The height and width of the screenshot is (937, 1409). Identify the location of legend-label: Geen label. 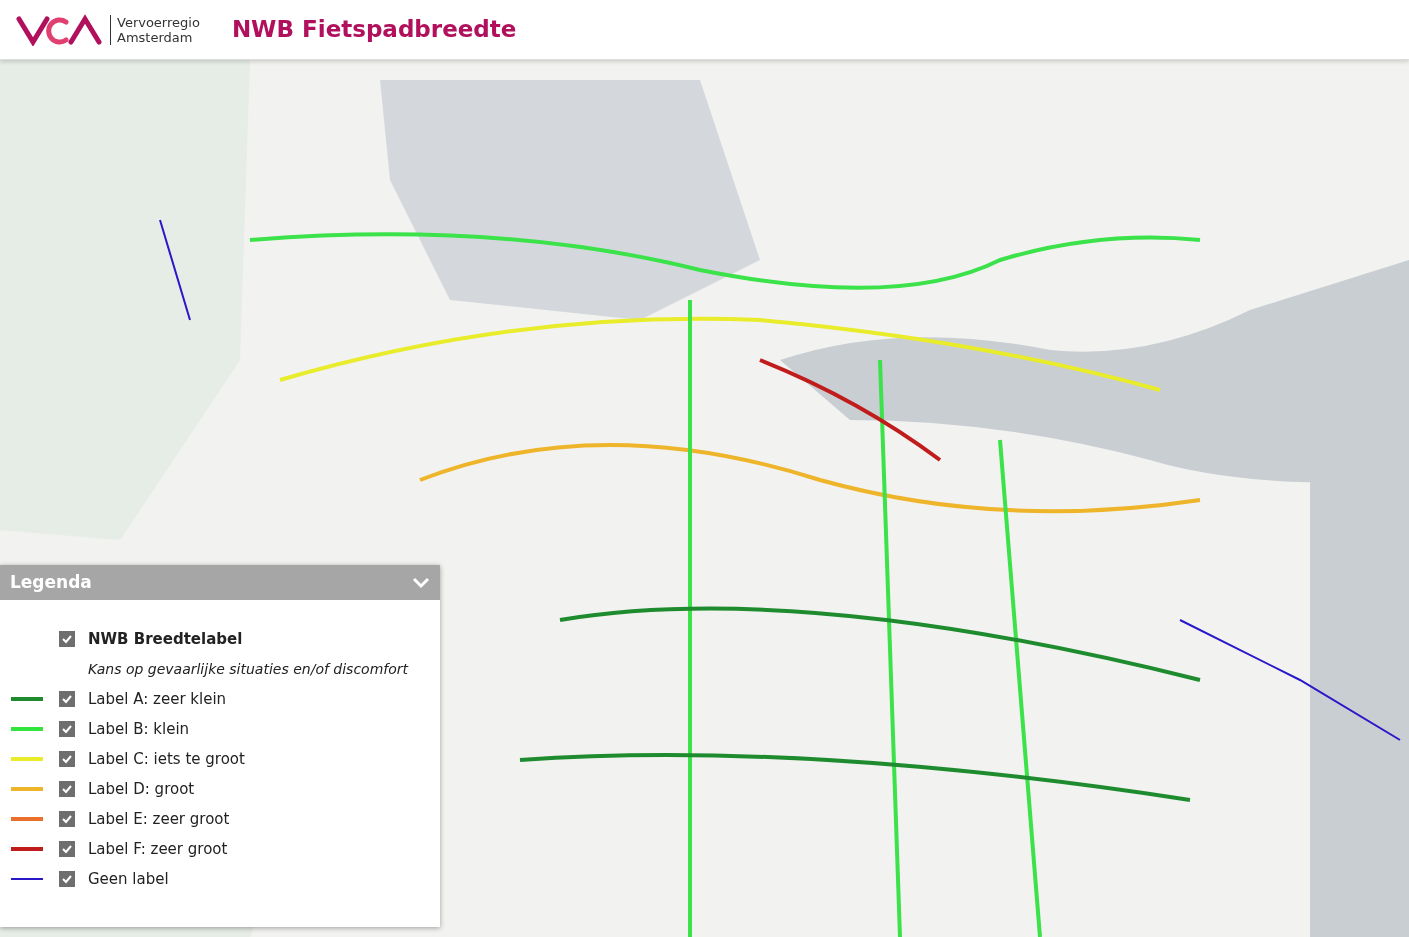
(128, 879).